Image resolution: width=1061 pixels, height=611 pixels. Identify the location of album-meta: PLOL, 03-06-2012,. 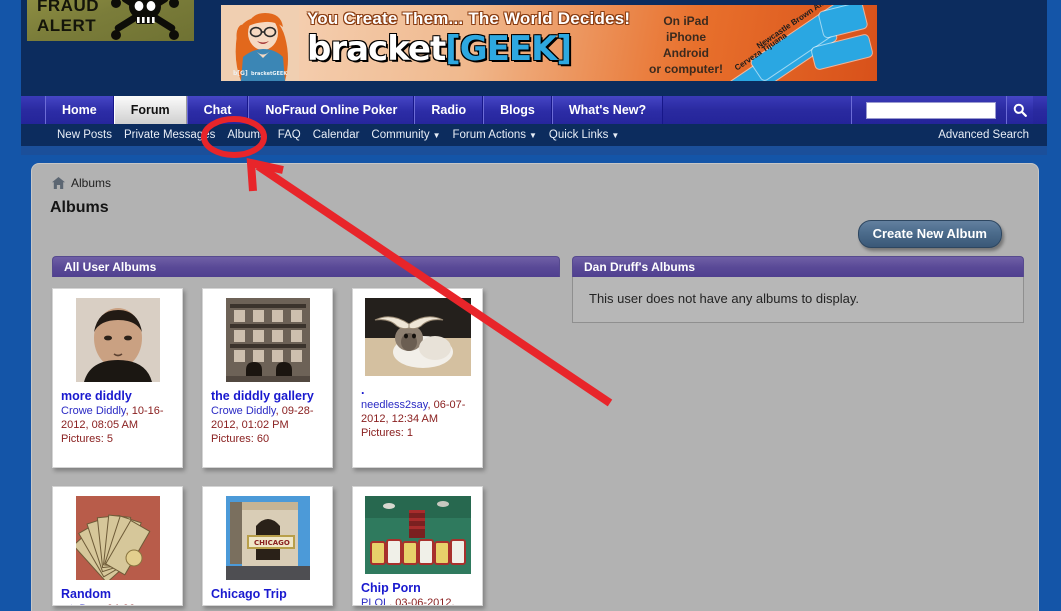
(417, 601).